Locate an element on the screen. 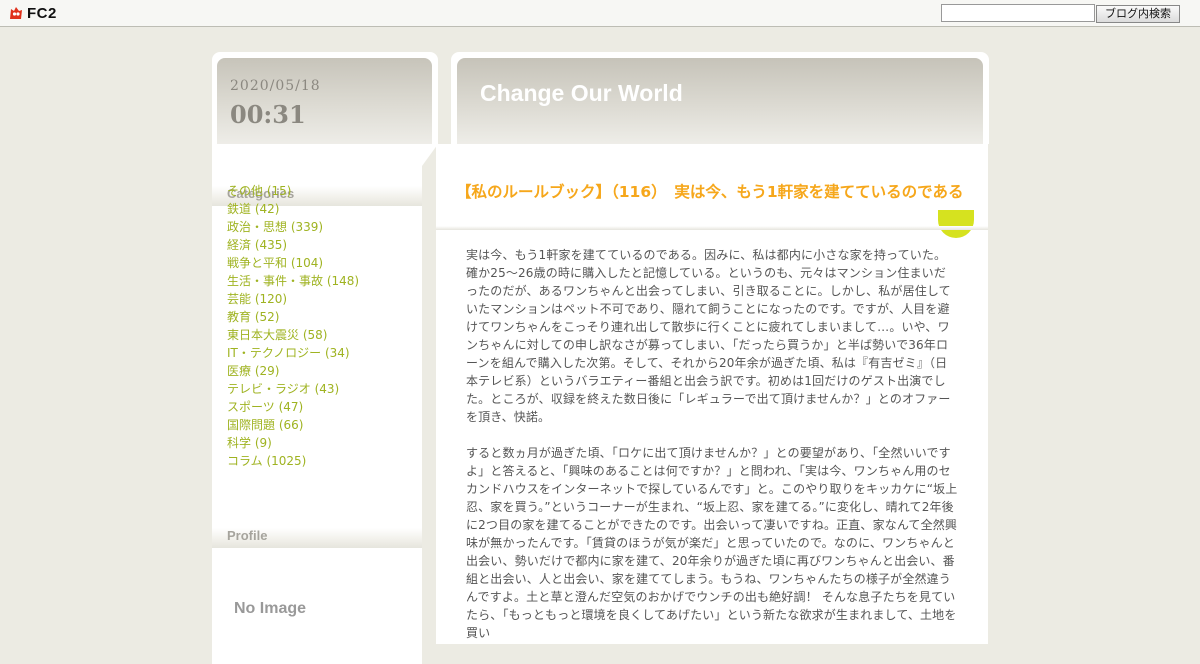 This screenshot has height=664, width=1200. blog-header: Change Our World is located at coordinates (720, 98).